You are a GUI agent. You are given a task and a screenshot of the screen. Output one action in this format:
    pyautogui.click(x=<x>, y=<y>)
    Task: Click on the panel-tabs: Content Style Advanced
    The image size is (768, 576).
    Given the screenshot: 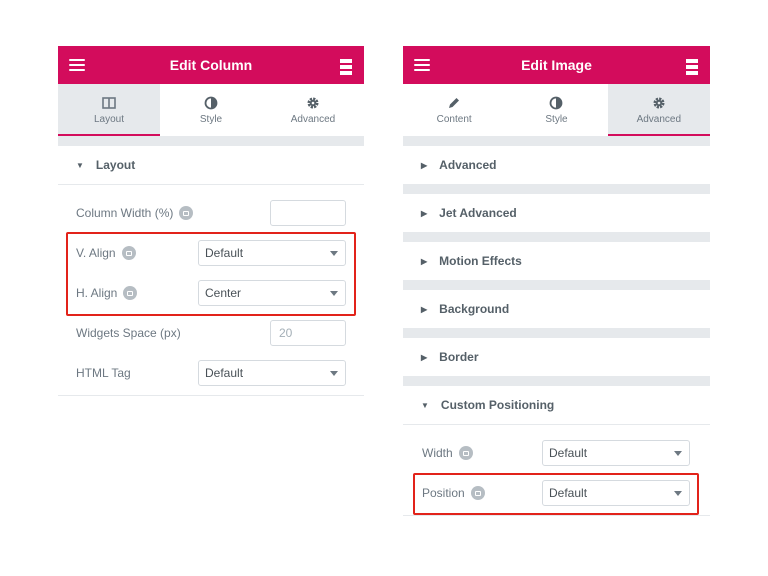 What is the action you would take?
    pyautogui.click(x=557, y=110)
    